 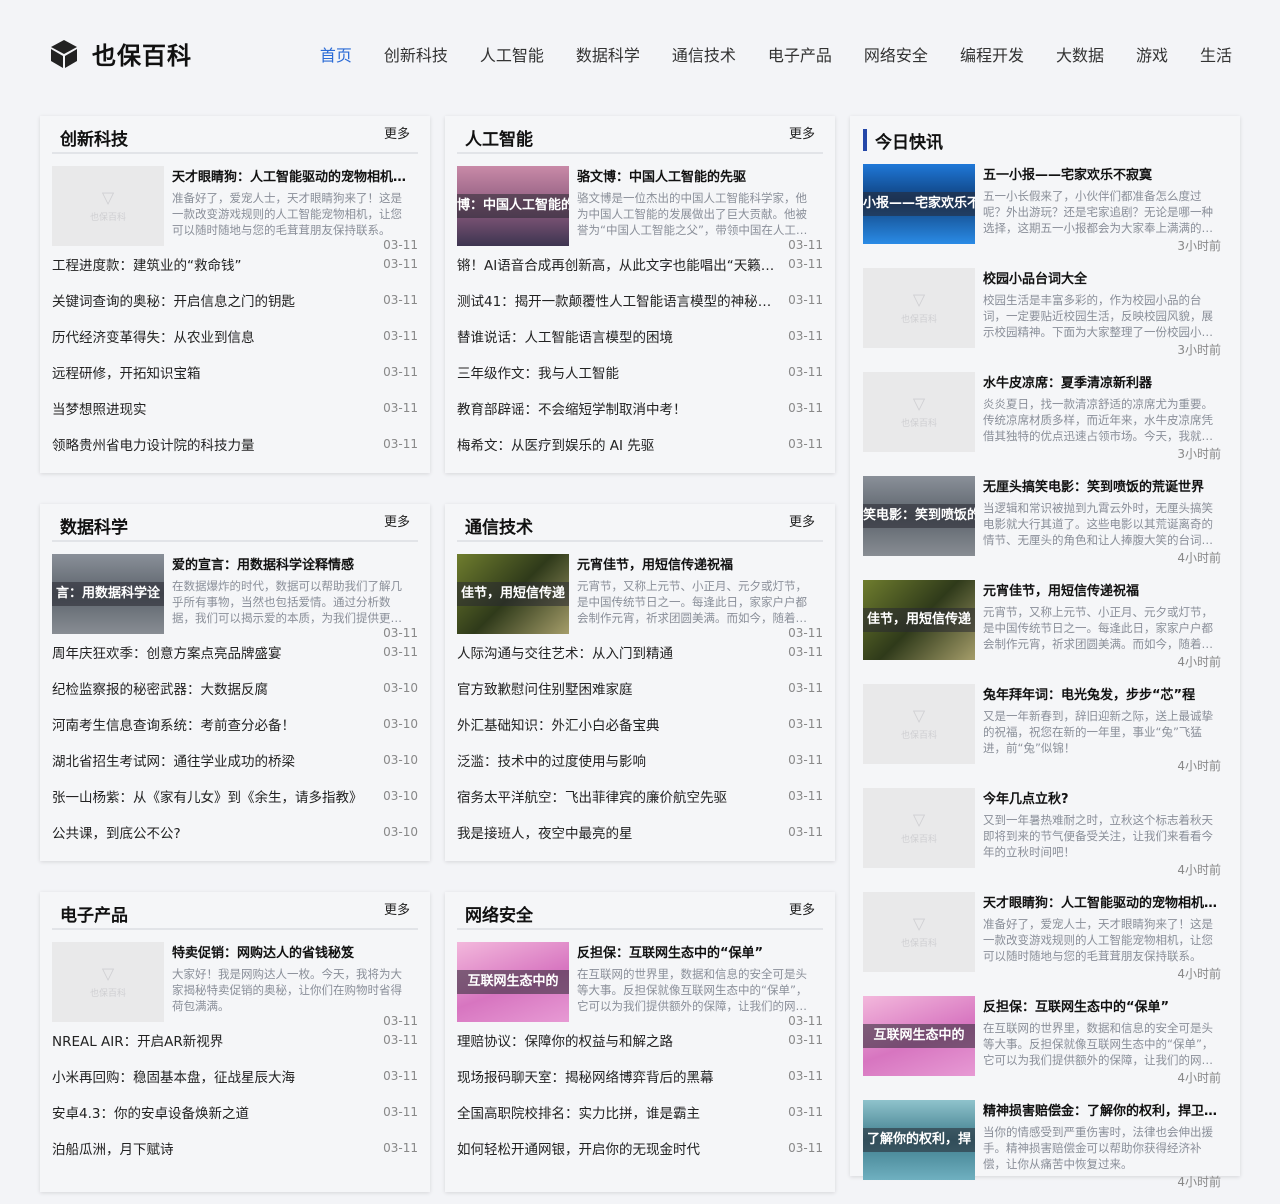 I want to click on list-item: 泛滥：技术中的过度使用与影响 03-11, so click(x=640, y=760).